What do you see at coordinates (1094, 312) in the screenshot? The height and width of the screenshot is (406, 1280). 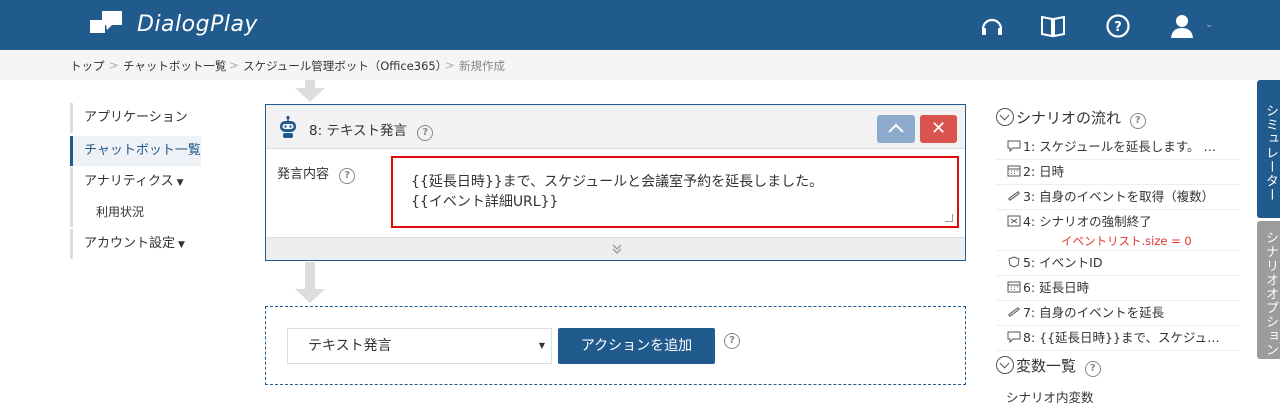 I see `flow-item-label: 7: 自身のイベントを延長` at bounding box center [1094, 312].